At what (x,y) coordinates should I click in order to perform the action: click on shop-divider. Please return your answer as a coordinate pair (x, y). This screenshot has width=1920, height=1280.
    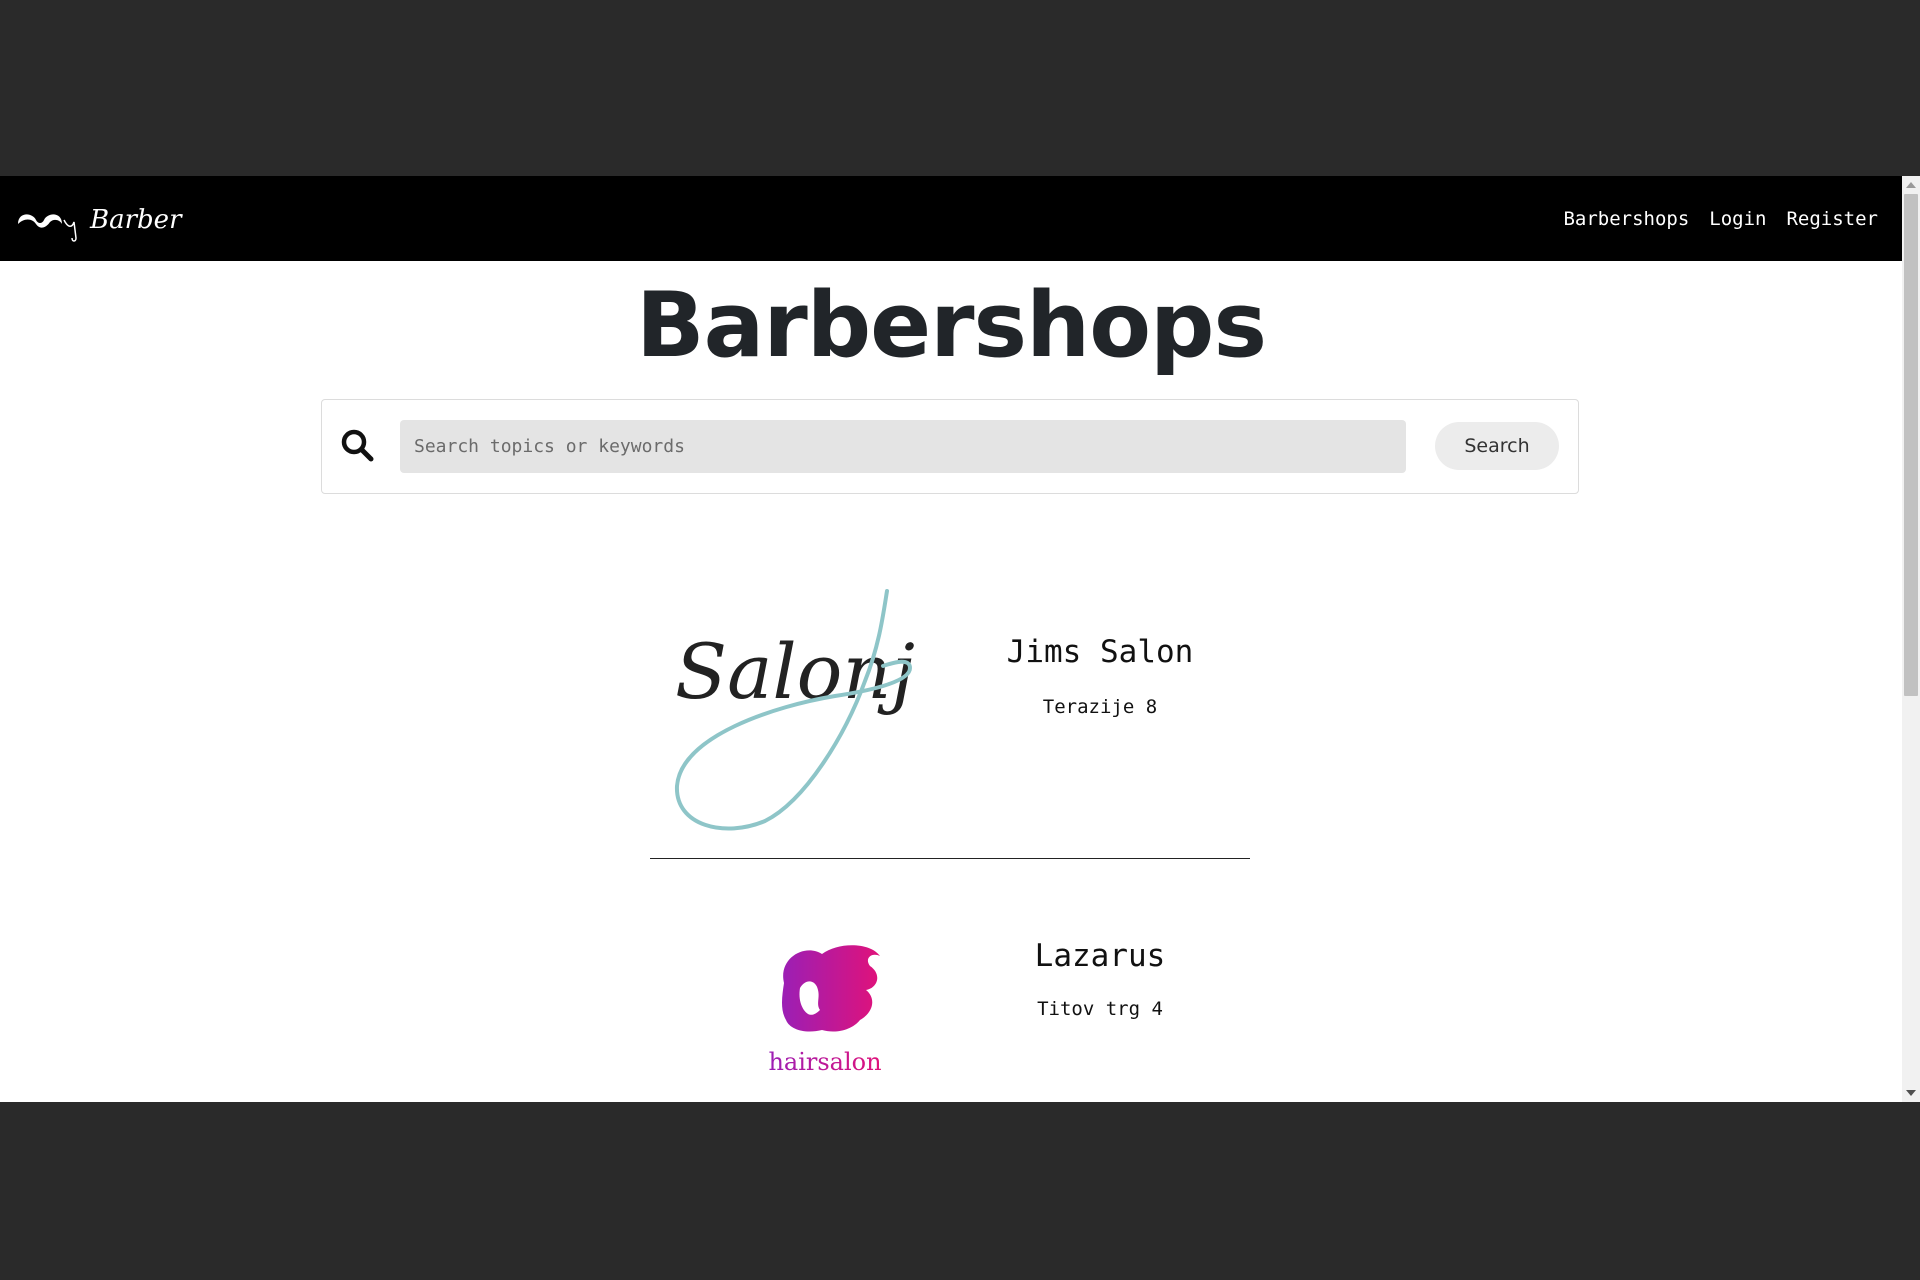
    Looking at the image, I should click on (950, 858).